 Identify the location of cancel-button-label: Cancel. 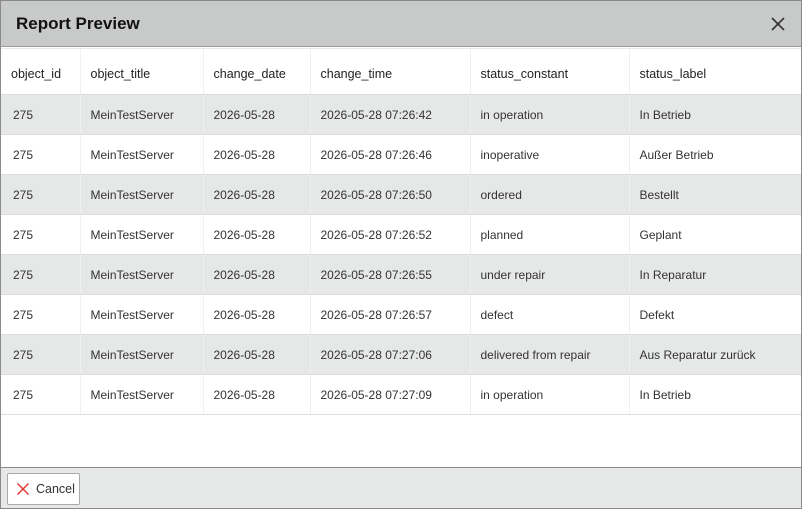
(55, 489).